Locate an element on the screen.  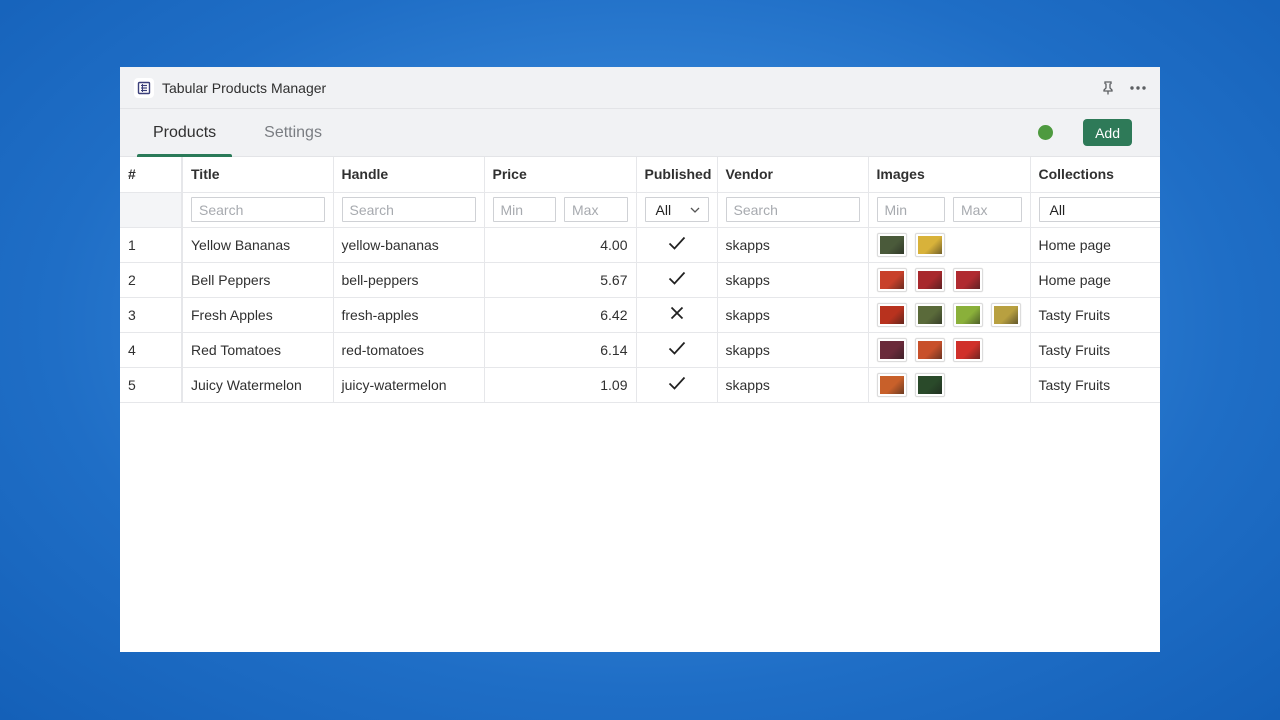
row-number: 3 is located at coordinates (151, 315).